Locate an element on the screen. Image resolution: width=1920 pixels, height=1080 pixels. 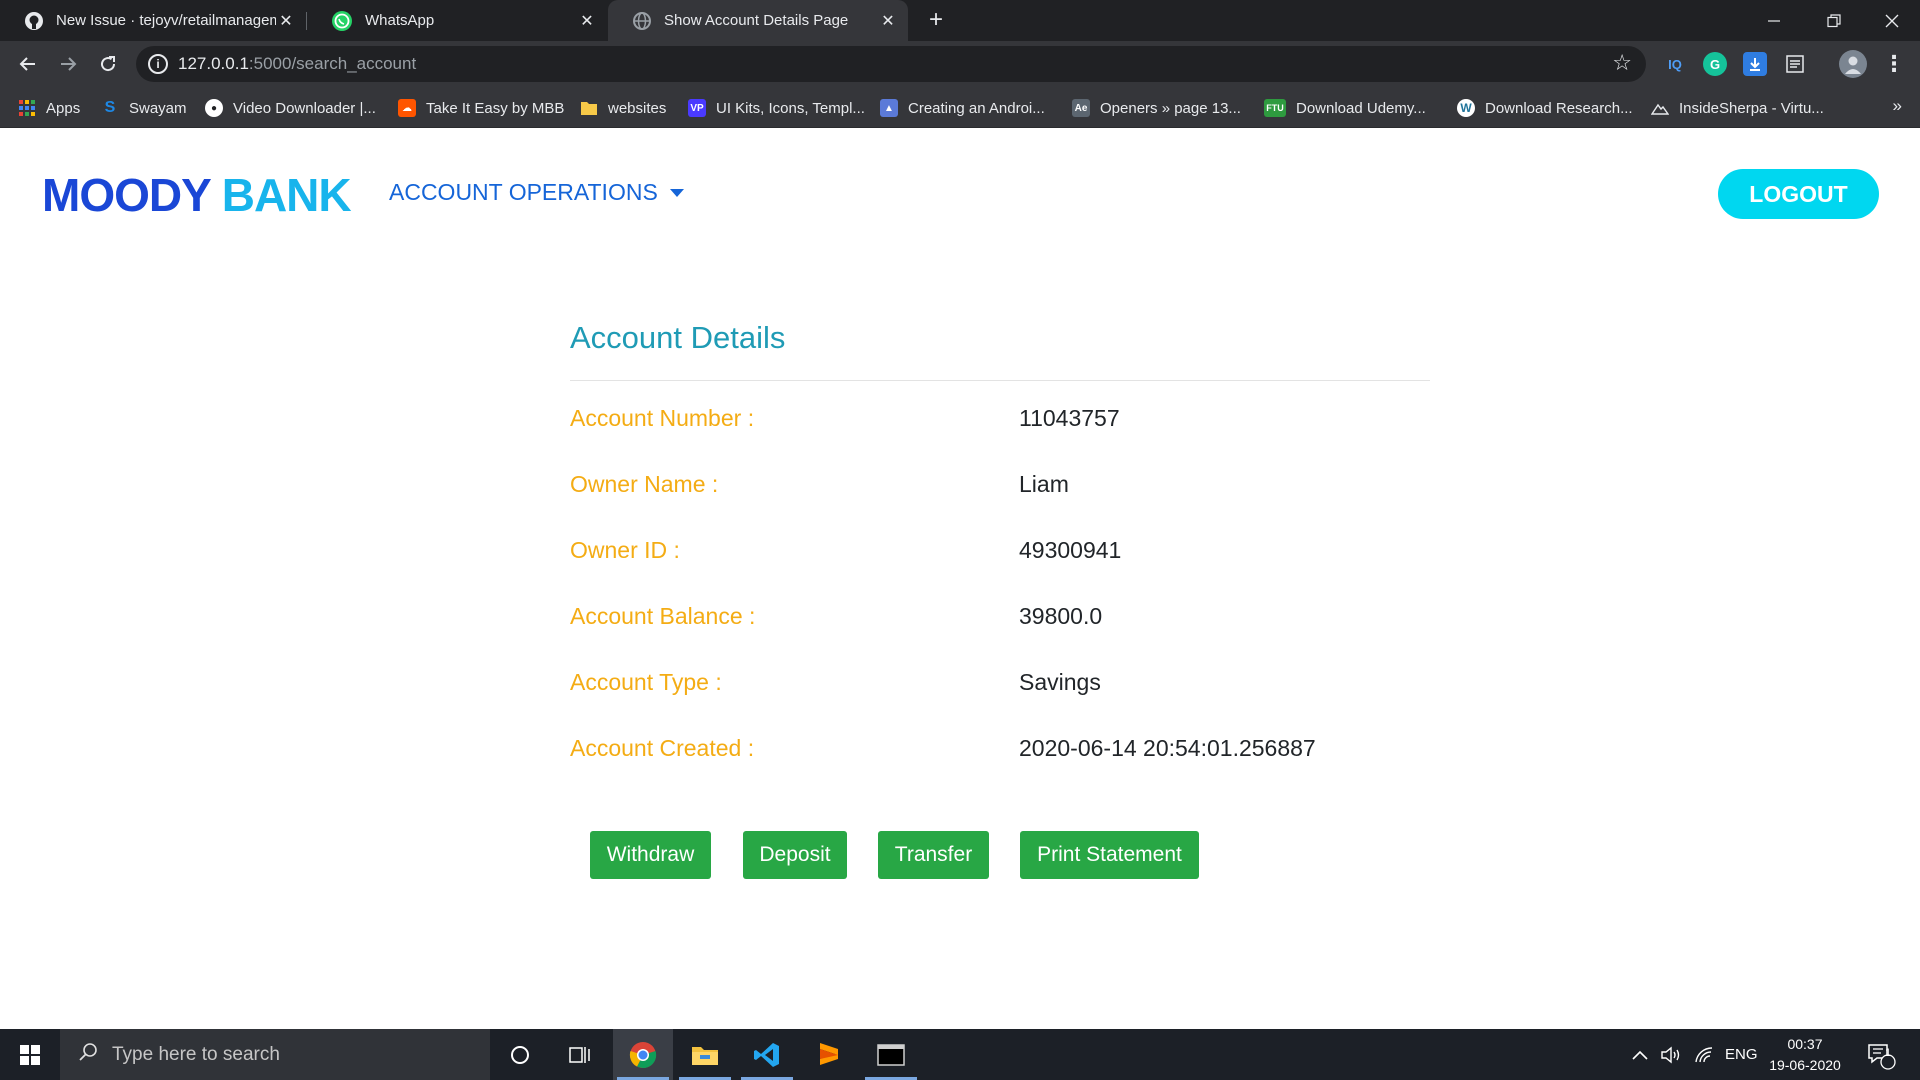
clock-time: 00:37 is located at coordinates (1805, 1044).